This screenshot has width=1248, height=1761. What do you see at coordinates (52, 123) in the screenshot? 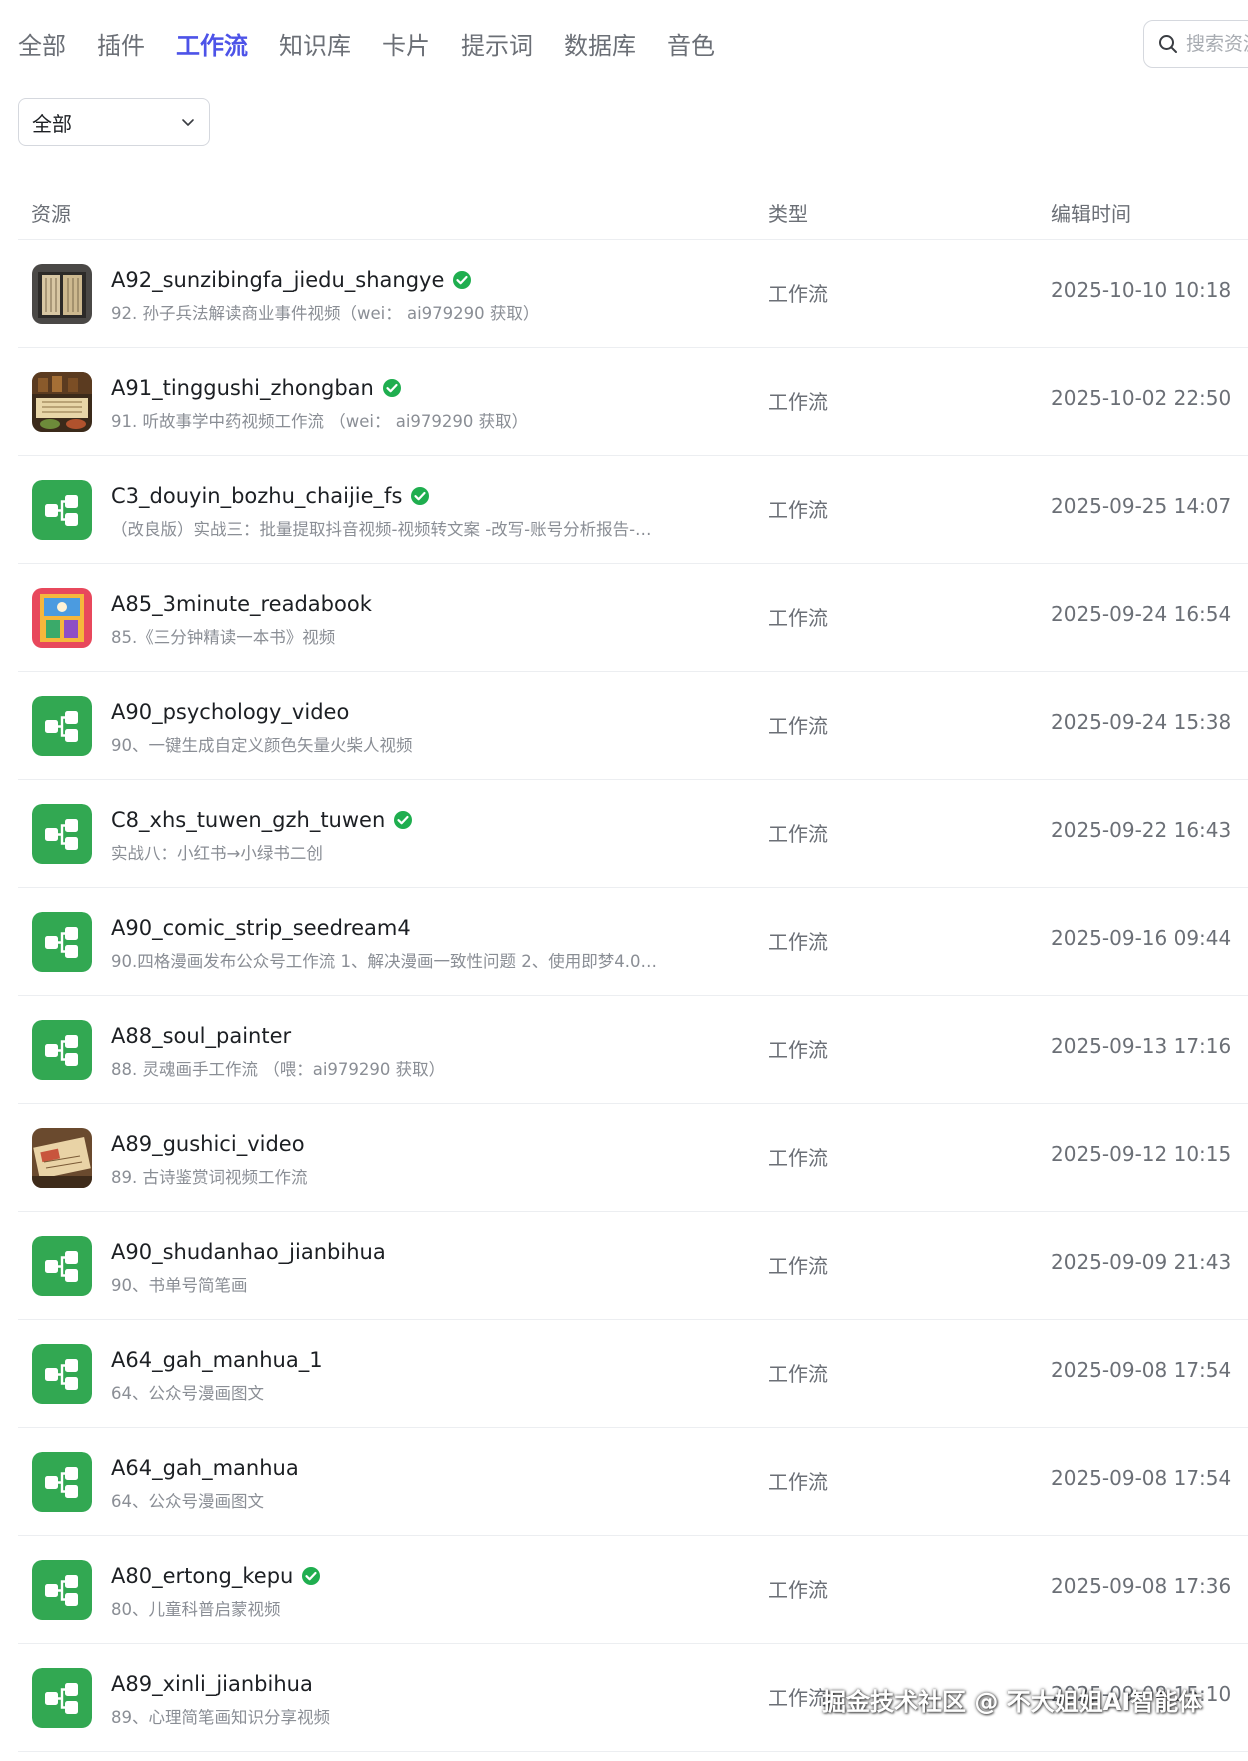
I see `filter-selected-value: 全部` at bounding box center [52, 123].